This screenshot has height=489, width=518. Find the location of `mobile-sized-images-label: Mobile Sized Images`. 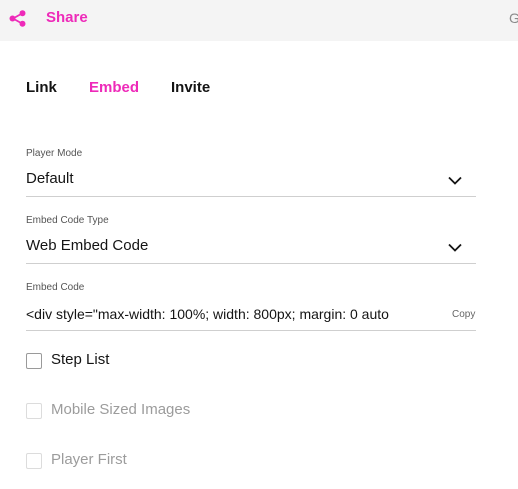

mobile-sized-images-label: Mobile Sized Images is located at coordinates (121, 409).